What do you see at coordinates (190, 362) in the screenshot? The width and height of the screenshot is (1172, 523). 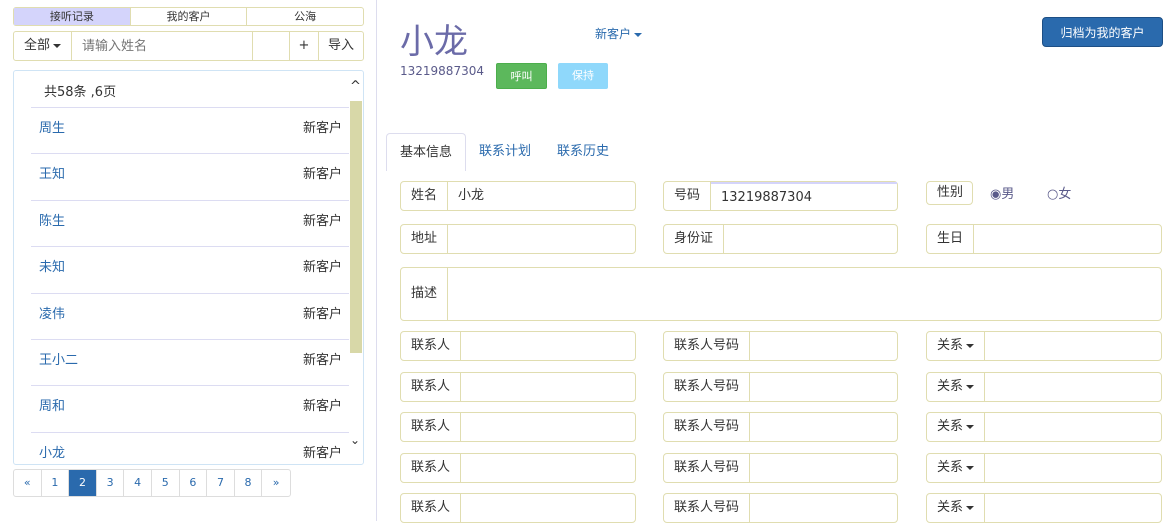 I see `list-item: 王小二 新客户` at bounding box center [190, 362].